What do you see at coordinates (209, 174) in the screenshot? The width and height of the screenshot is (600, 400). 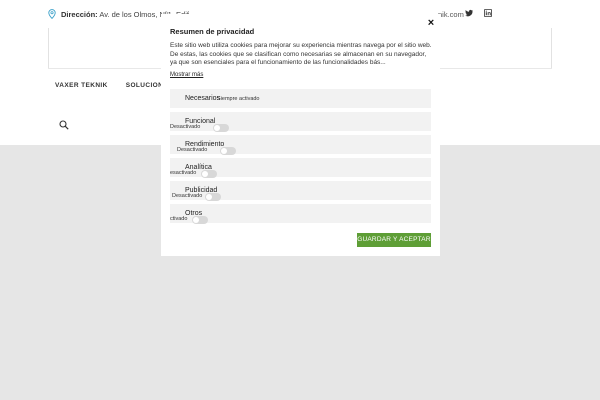 I see `category-toggle-analitica` at bounding box center [209, 174].